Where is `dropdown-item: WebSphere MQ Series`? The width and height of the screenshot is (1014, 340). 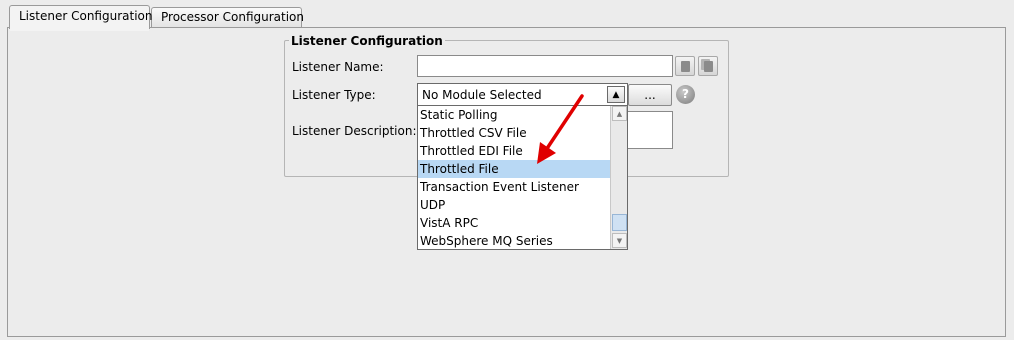
dropdown-item: WebSphere MQ Series is located at coordinates (514, 240).